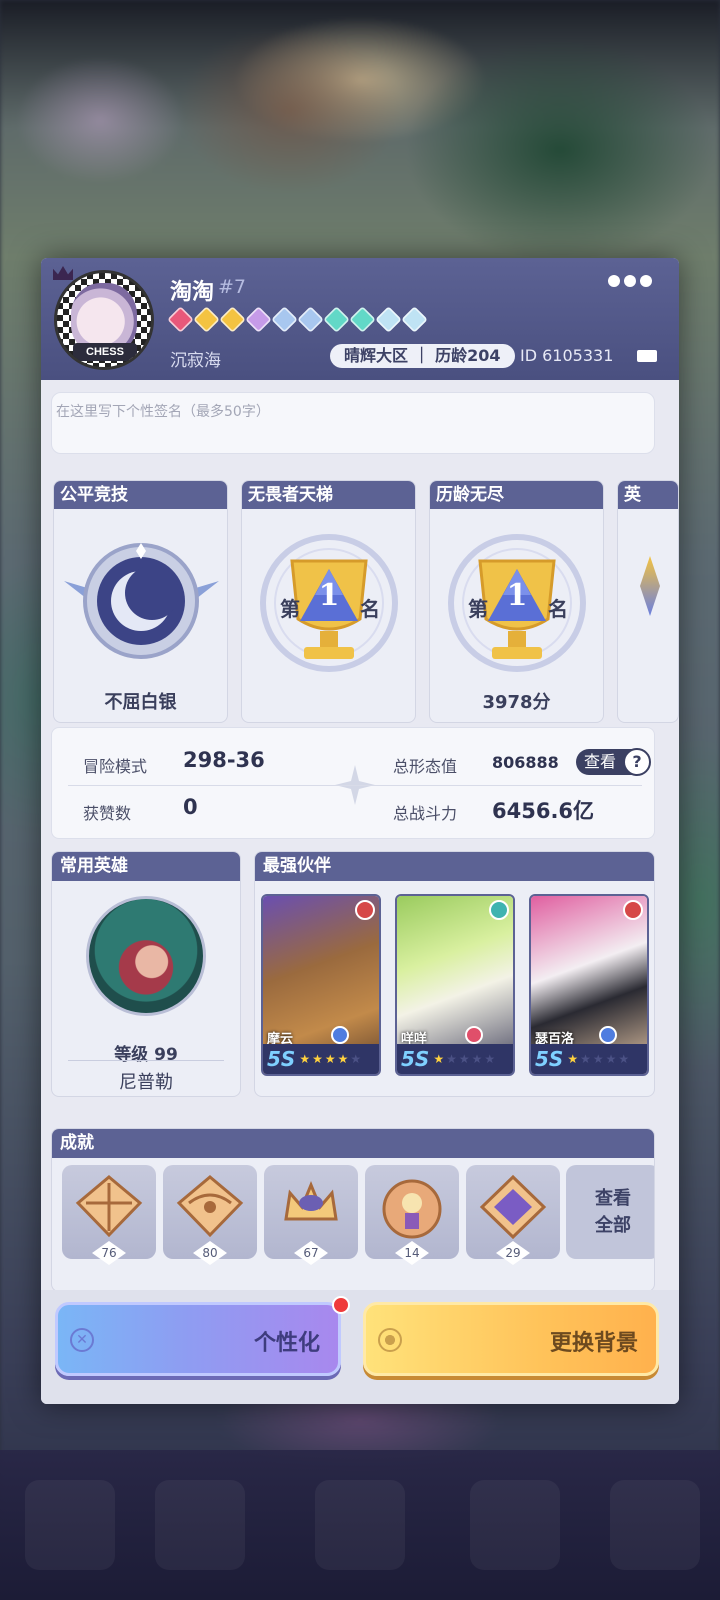 This screenshot has height=1600, width=720. I want to click on partners-title: 最强伙伴, so click(454, 866).